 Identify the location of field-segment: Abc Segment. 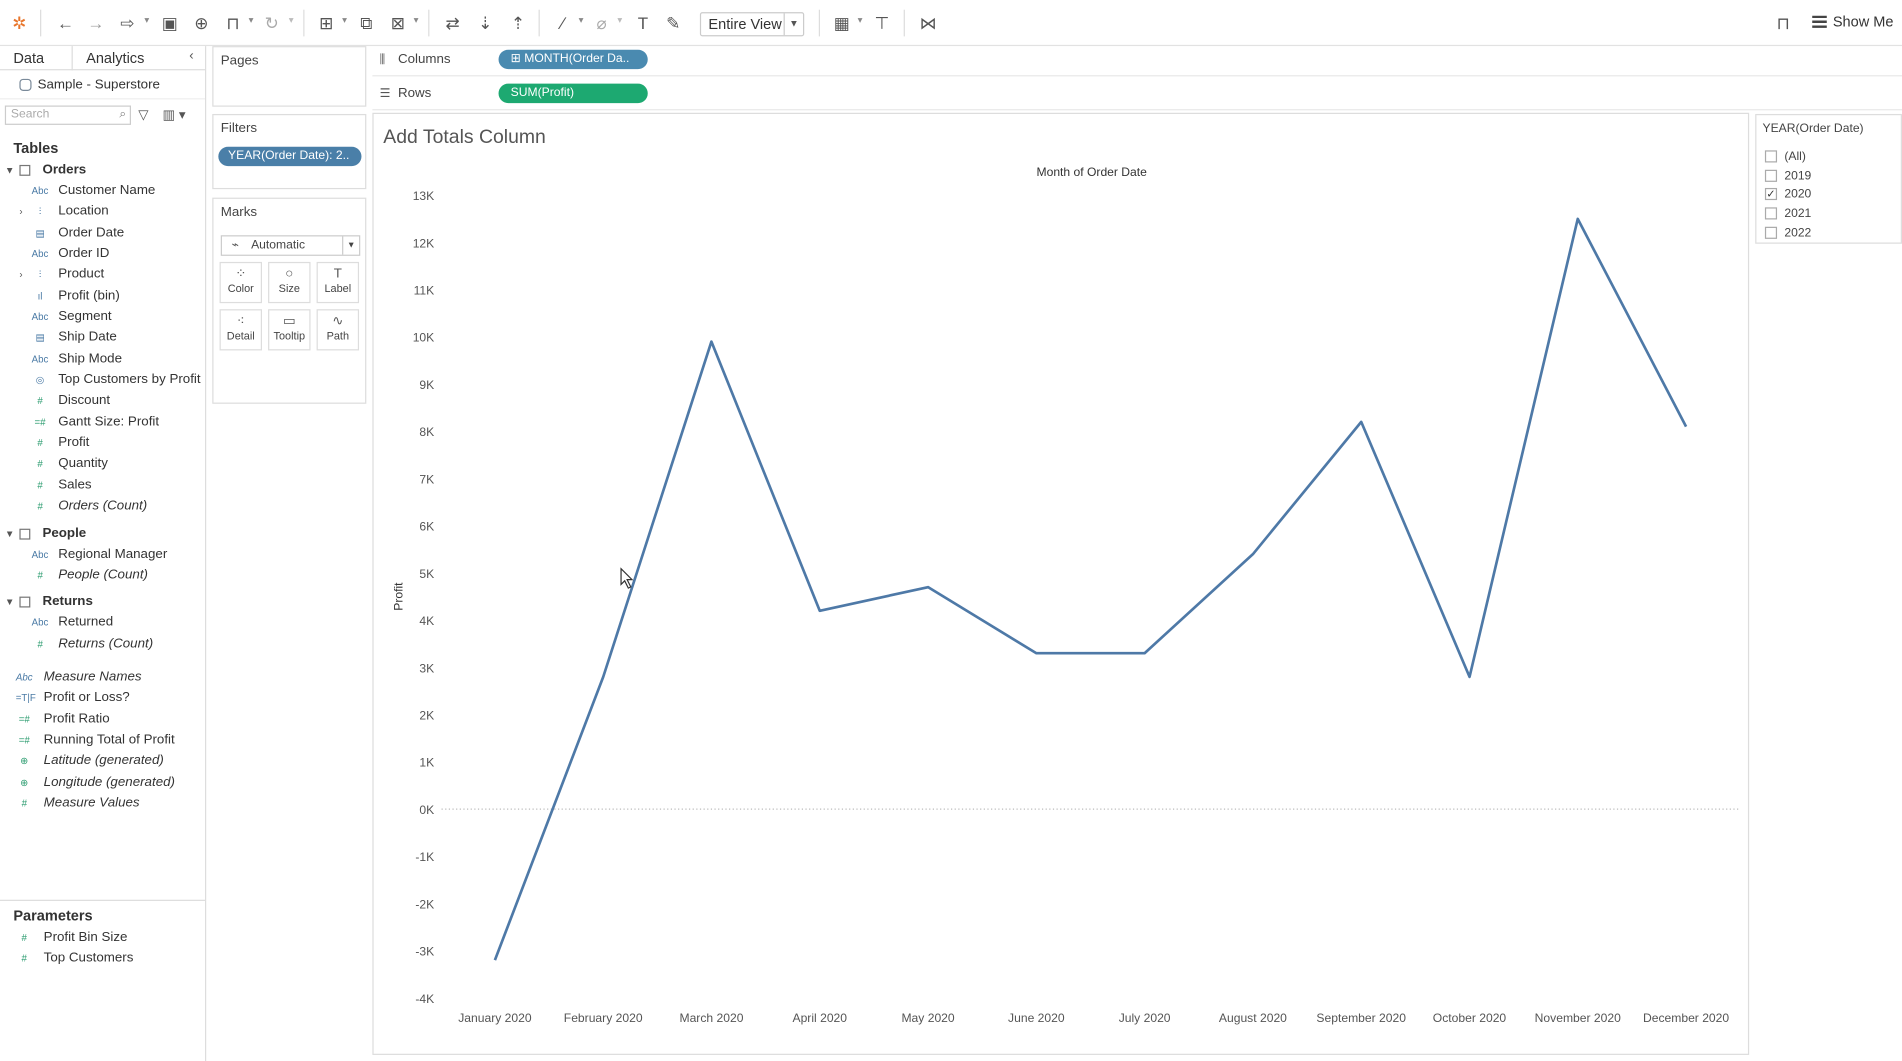
(102, 317).